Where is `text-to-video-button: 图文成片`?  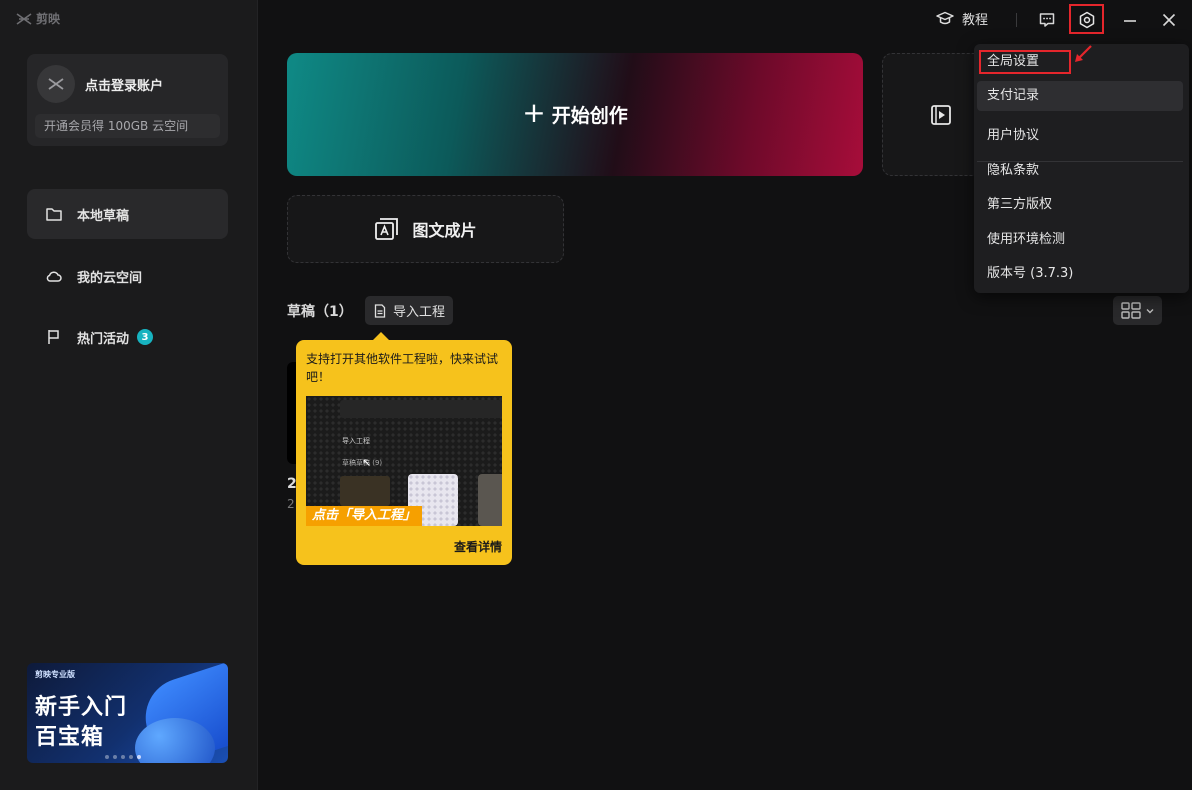 text-to-video-button: 图文成片 is located at coordinates (425, 229).